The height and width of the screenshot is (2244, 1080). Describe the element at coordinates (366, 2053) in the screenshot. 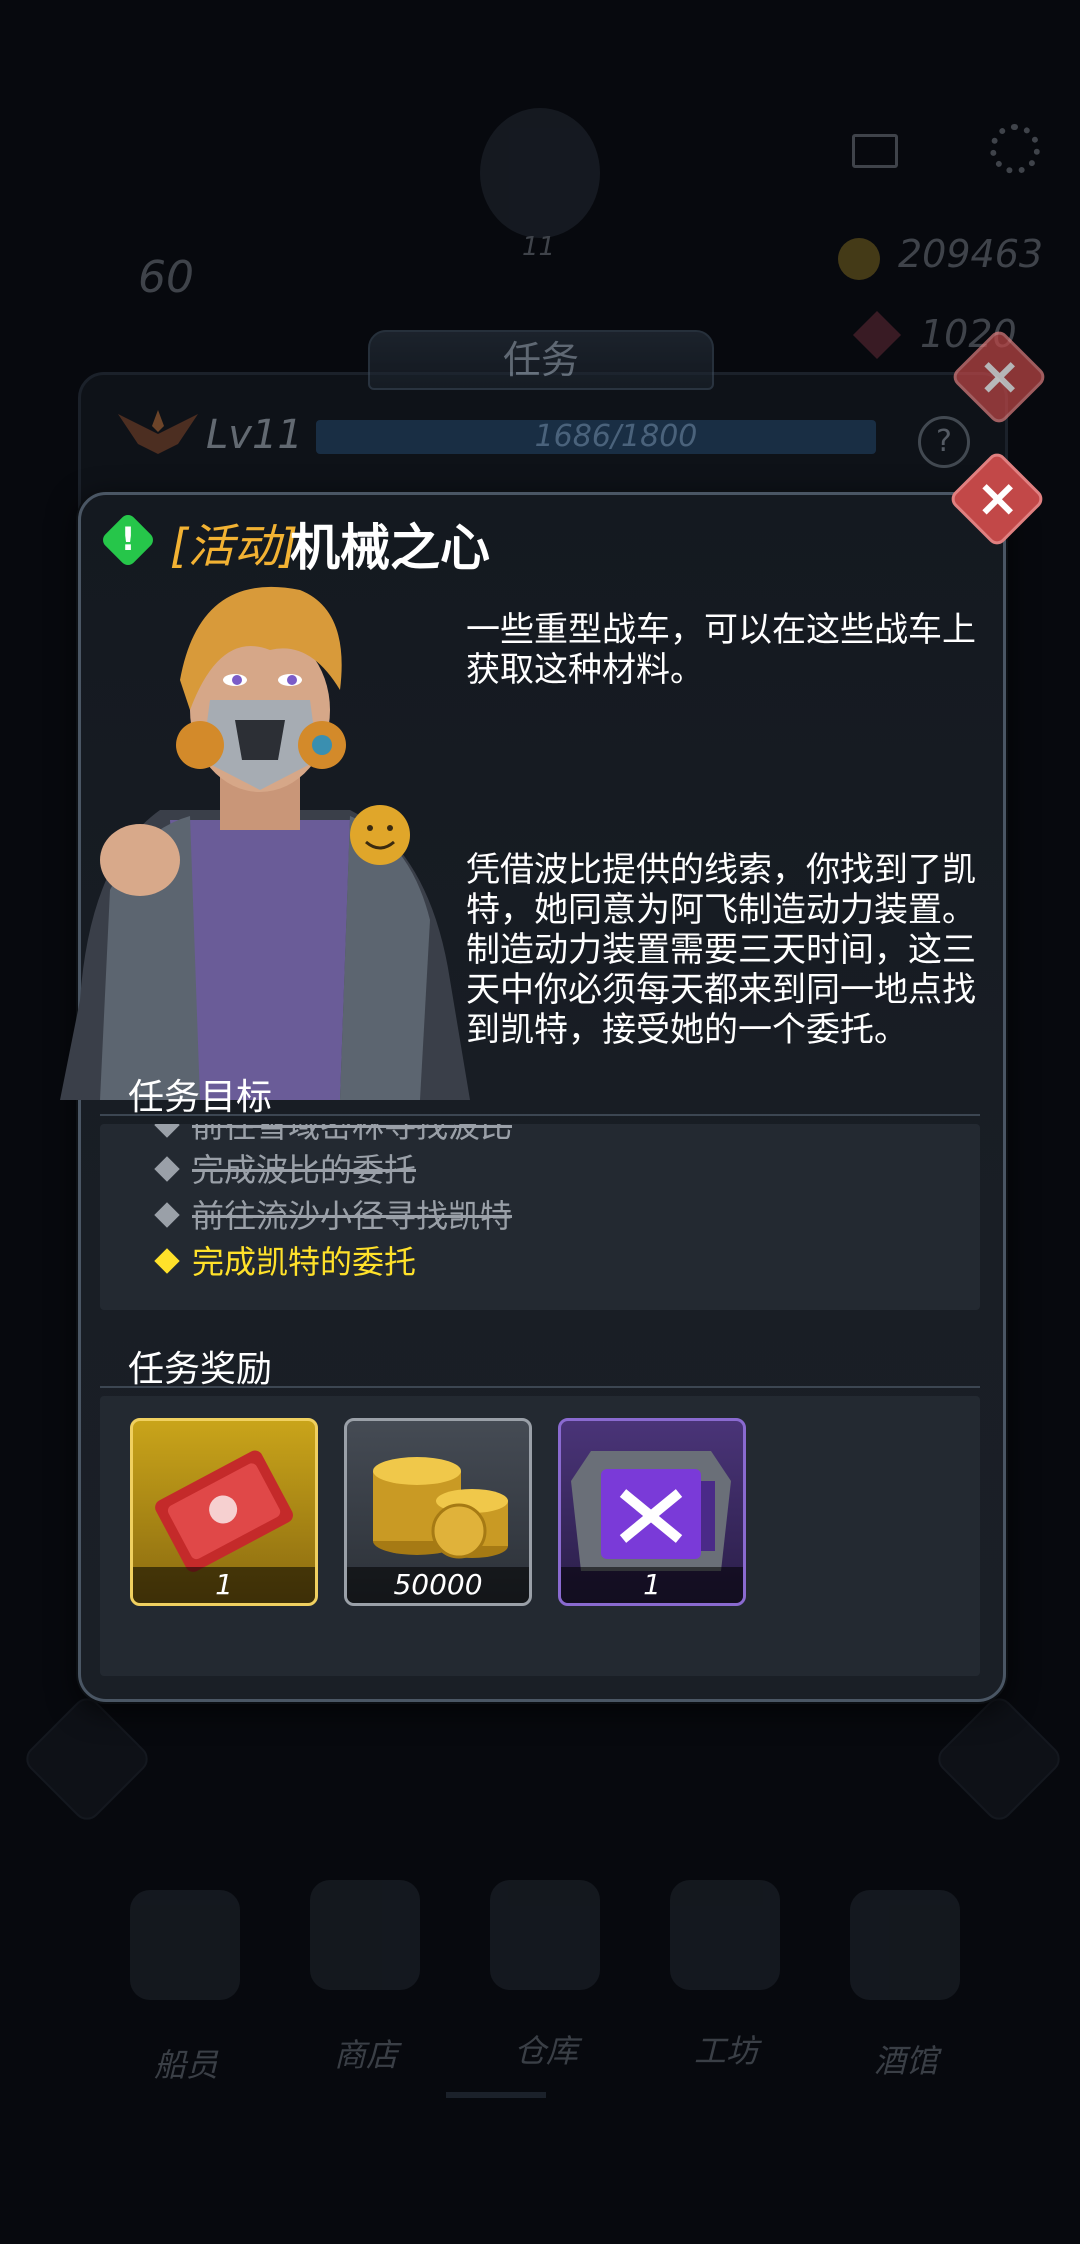

I see `nav-shop: 商店` at that location.